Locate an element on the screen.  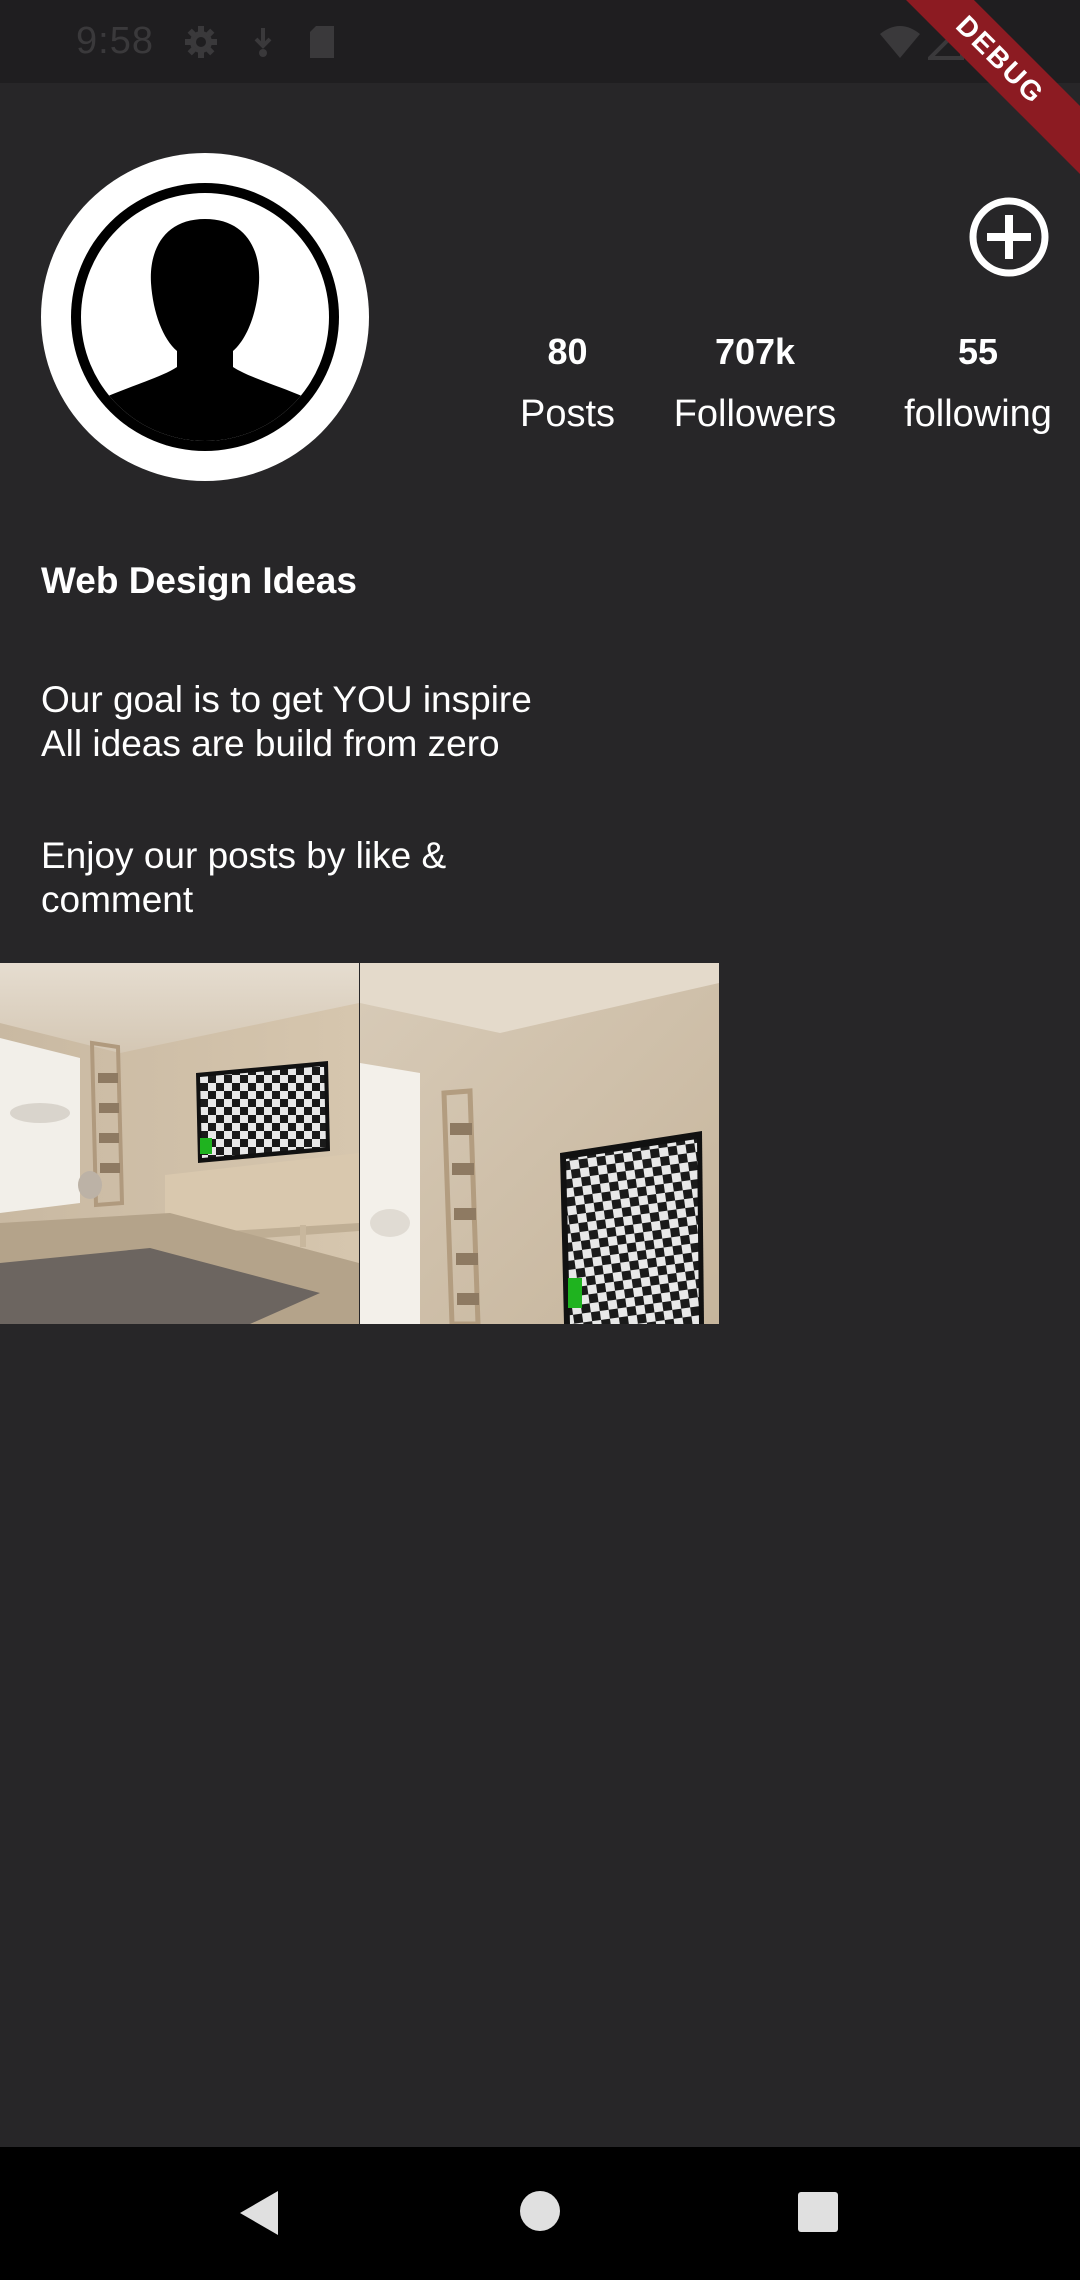
stat-posts: 80 Posts is located at coordinates (567, 385).